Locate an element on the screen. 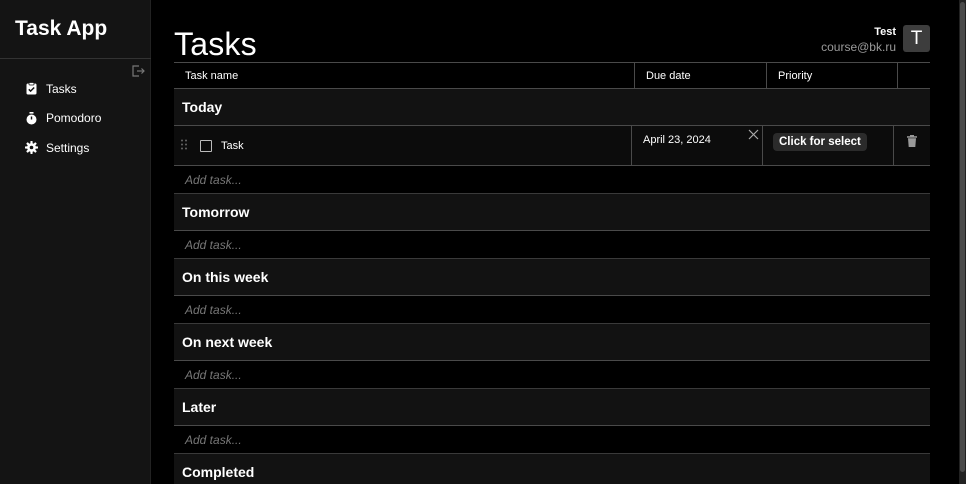 The image size is (966, 484). sidebar-item-label: Tasks is located at coordinates (61, 88).